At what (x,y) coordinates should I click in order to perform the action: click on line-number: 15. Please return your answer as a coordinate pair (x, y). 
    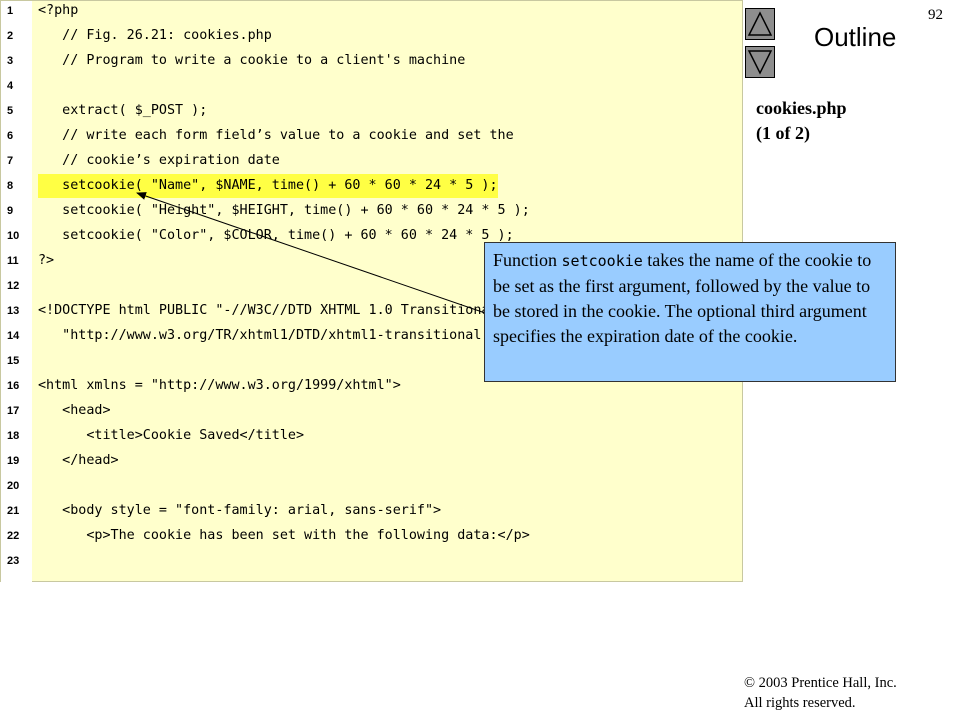
    Looking at the image, I should click on (13, 361).